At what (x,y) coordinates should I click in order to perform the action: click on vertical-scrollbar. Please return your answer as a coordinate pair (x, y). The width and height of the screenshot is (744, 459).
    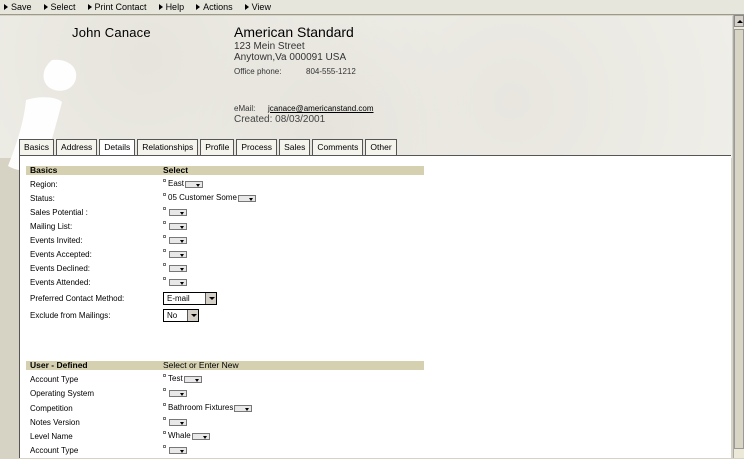
    Looking at the image, I should click on (738, 236).